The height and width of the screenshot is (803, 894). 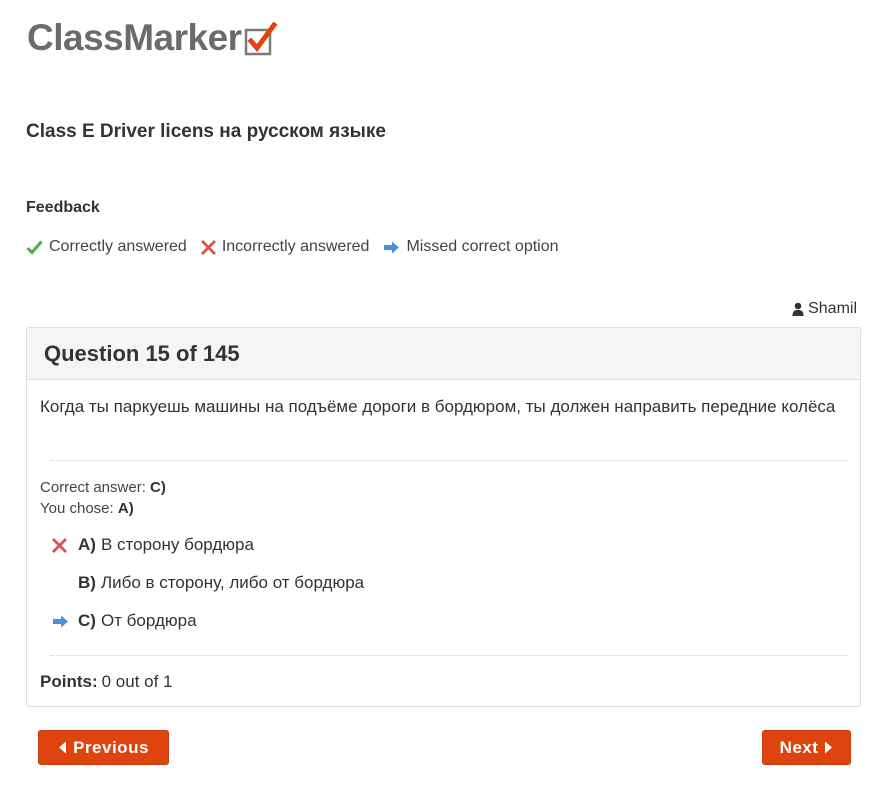 I want to click on user-info: Shamil, so click(x=824, y=309).